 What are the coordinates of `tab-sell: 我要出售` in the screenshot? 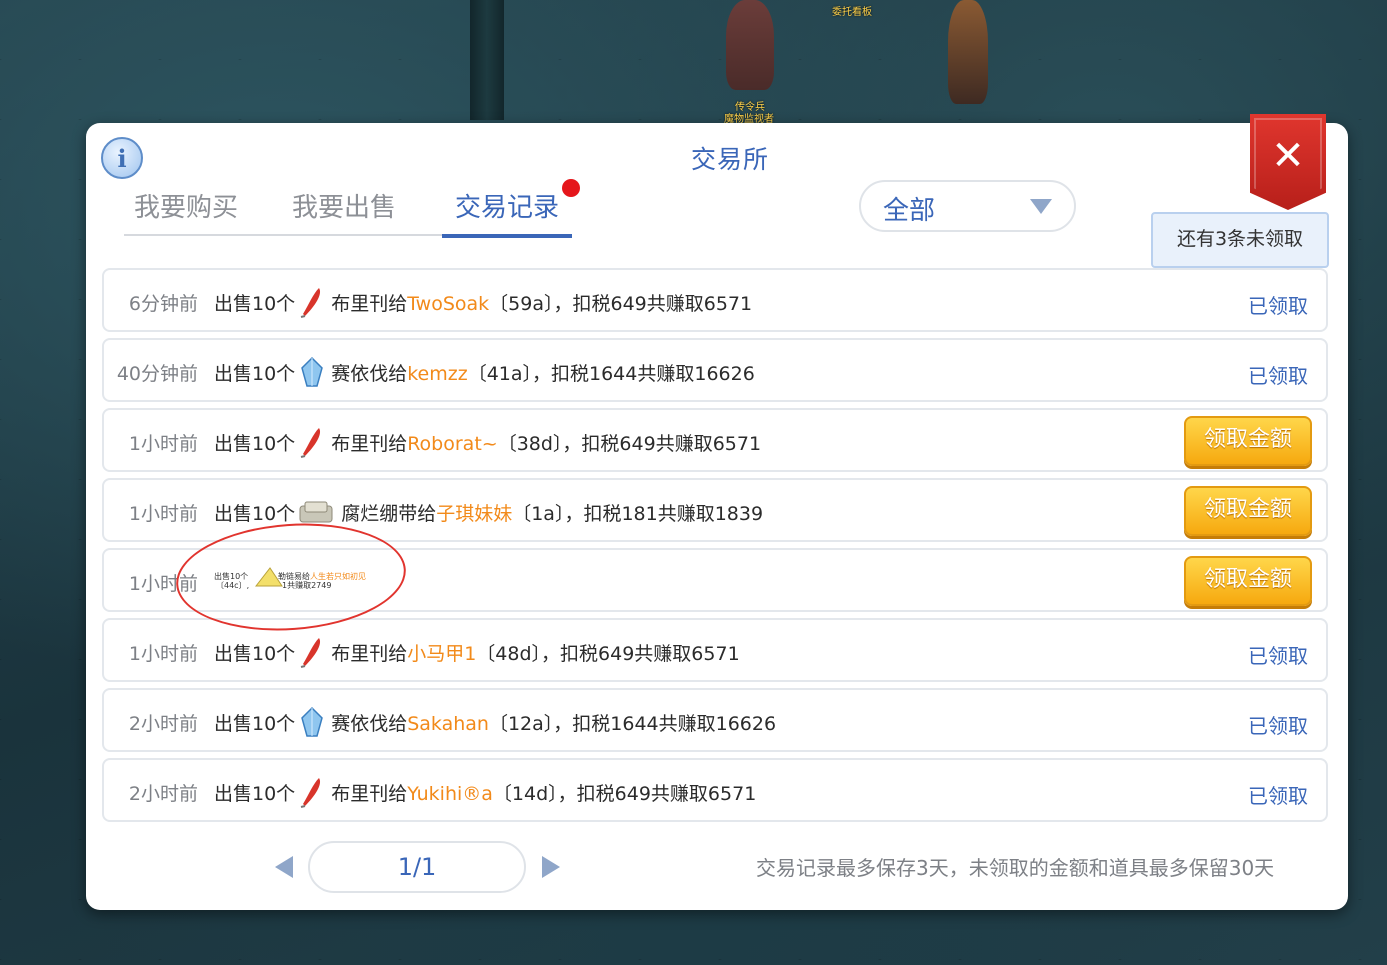 It's located at (344, 211).